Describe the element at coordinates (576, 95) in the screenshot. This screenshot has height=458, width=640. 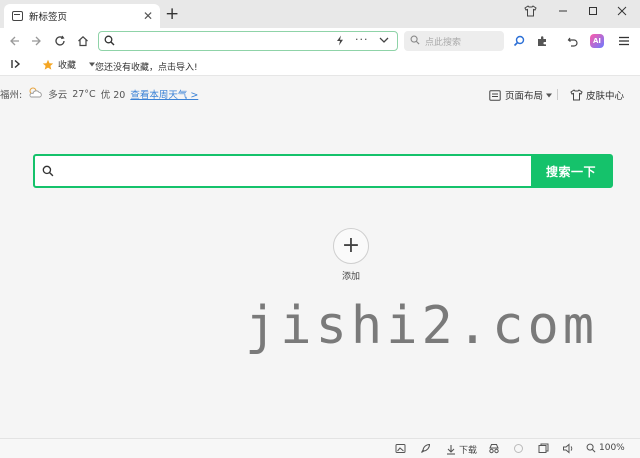
I see `shirt-icon` at that location.